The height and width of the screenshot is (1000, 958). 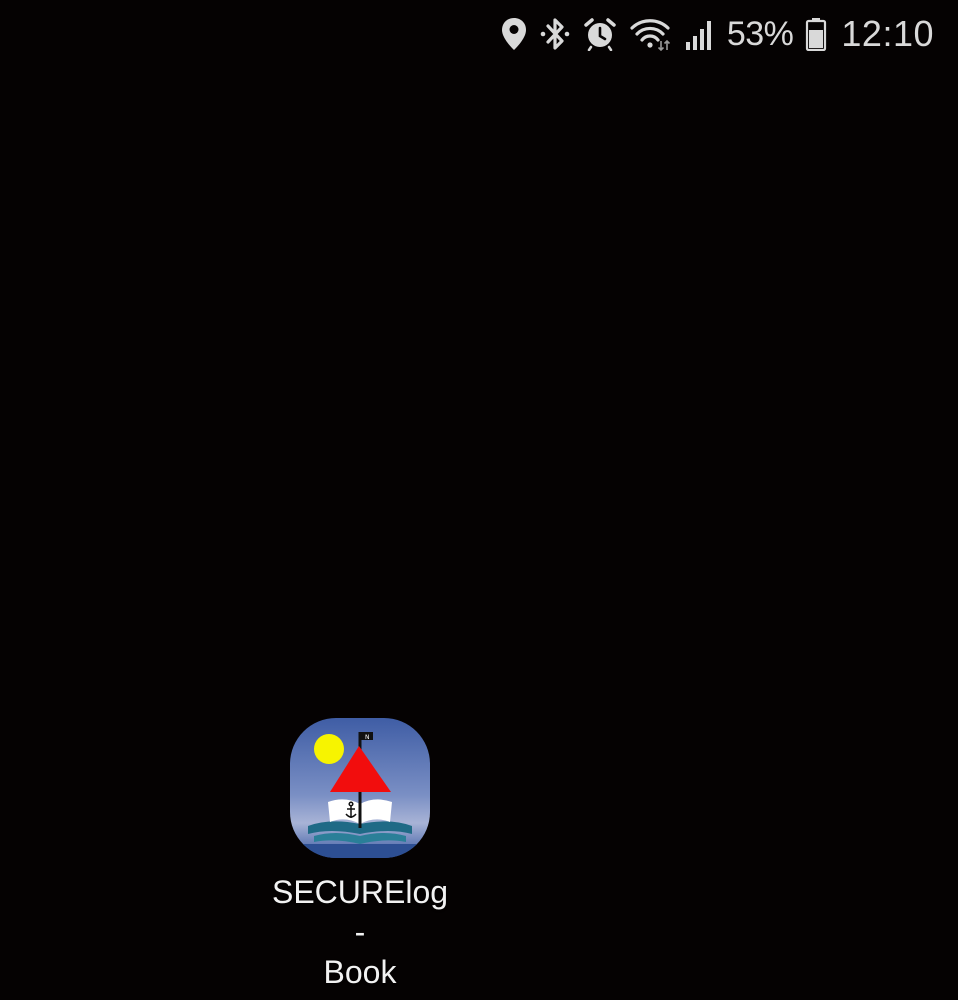 I want to click on app-shortcut-securelog-book: N SECURElog- Book, so click(x=360, y=855).